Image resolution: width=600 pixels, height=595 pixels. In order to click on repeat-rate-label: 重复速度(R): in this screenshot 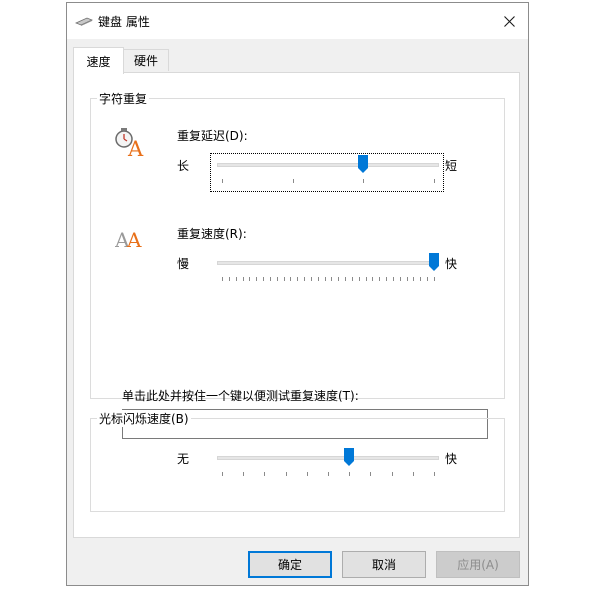, I will do `click(212, 234)`.